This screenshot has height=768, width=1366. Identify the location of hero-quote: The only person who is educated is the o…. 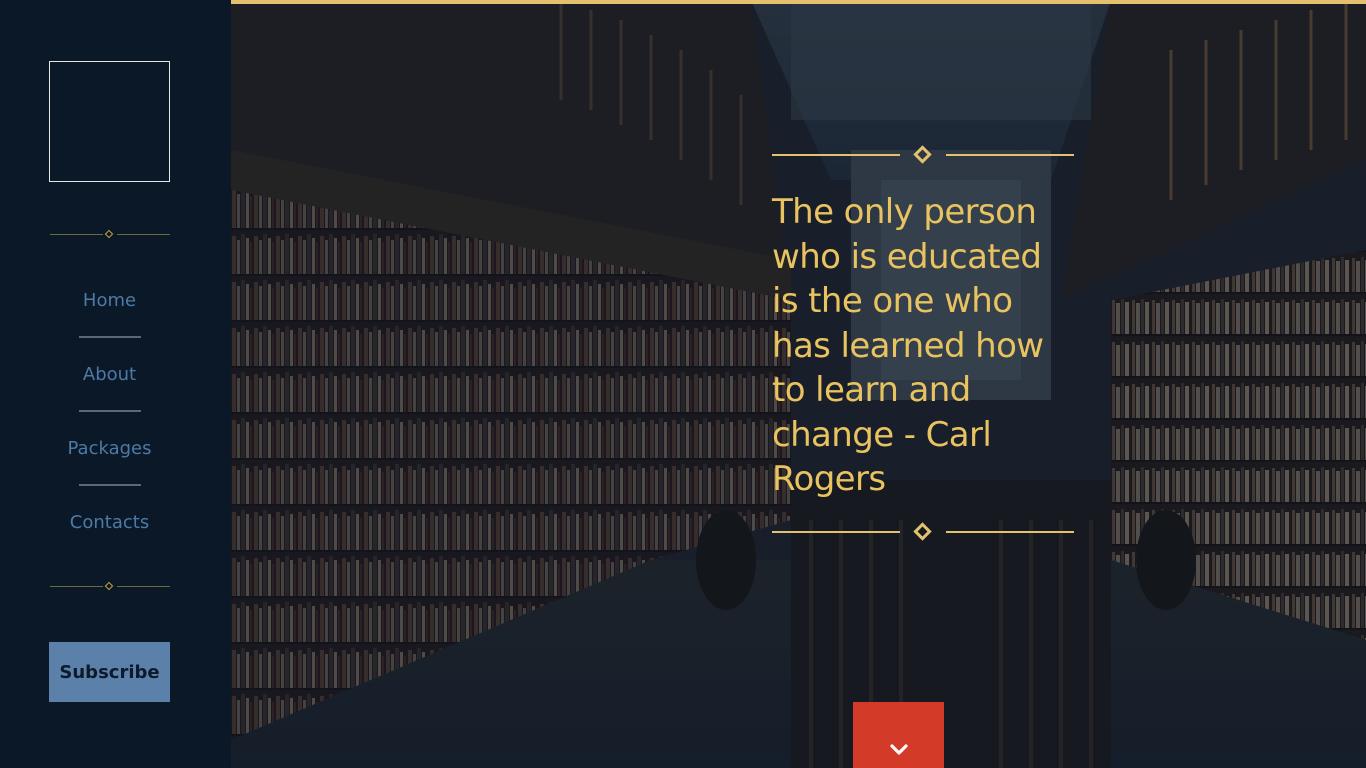
(908, 345).